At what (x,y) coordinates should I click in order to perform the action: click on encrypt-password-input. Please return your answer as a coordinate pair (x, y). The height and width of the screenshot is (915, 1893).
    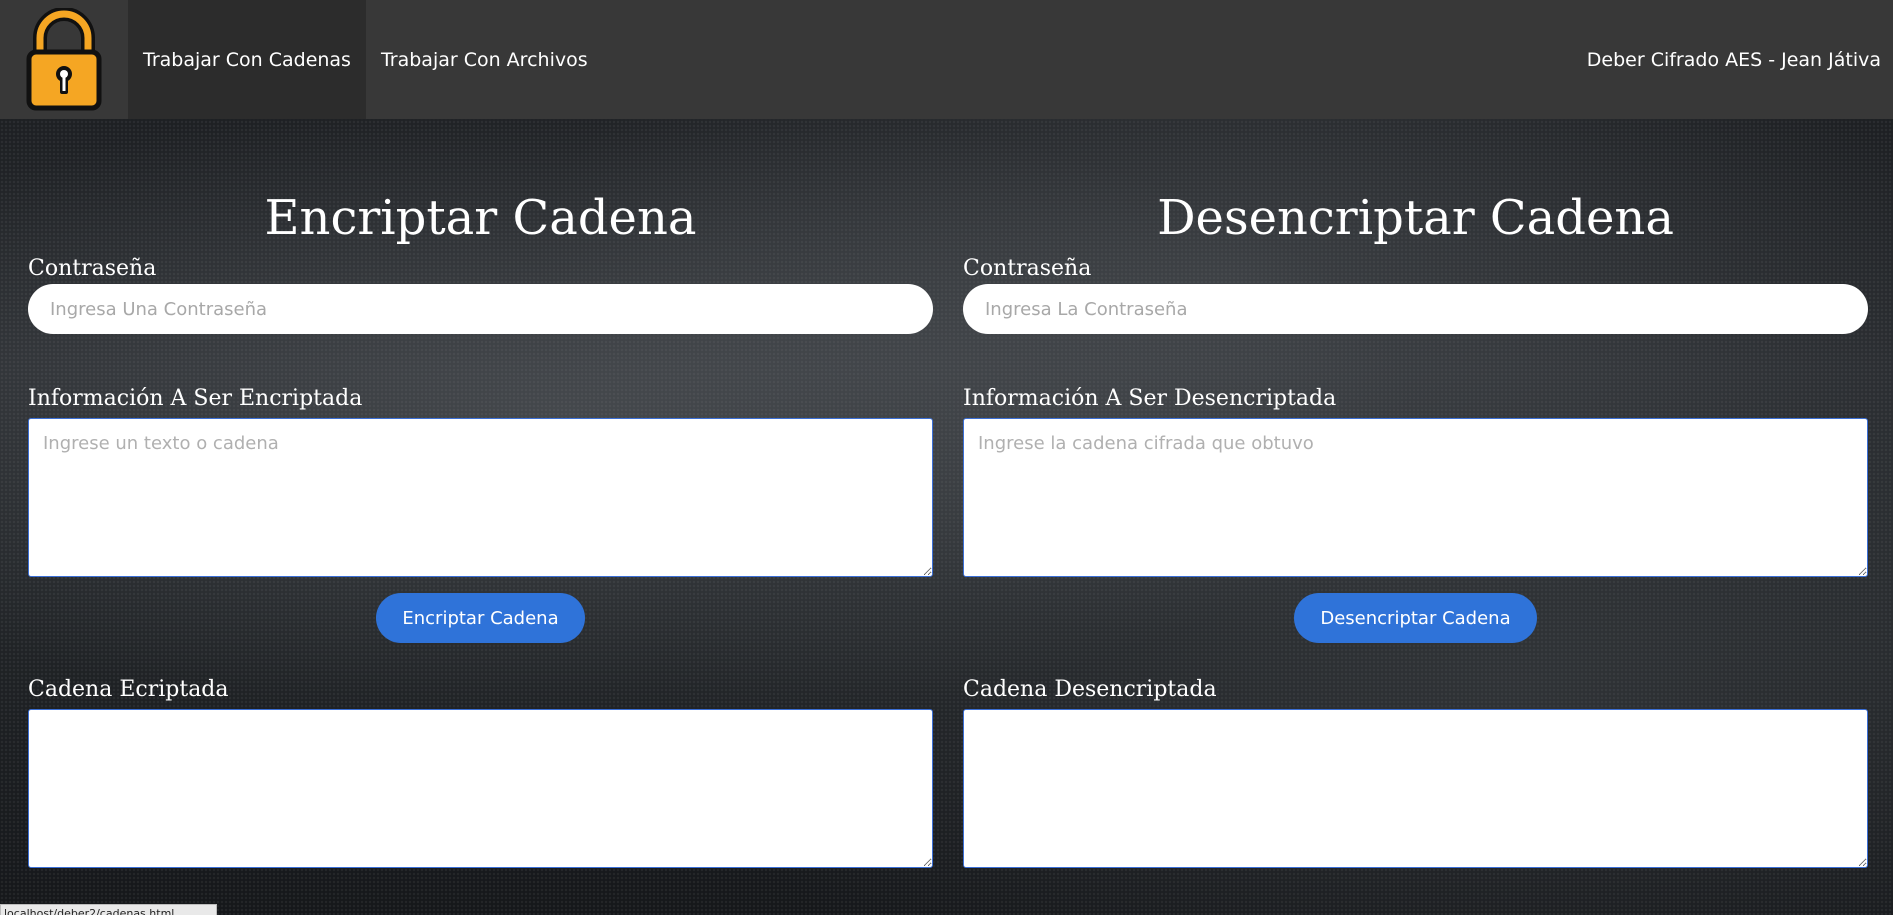
    Looking at the image, I should click on (480, 309).